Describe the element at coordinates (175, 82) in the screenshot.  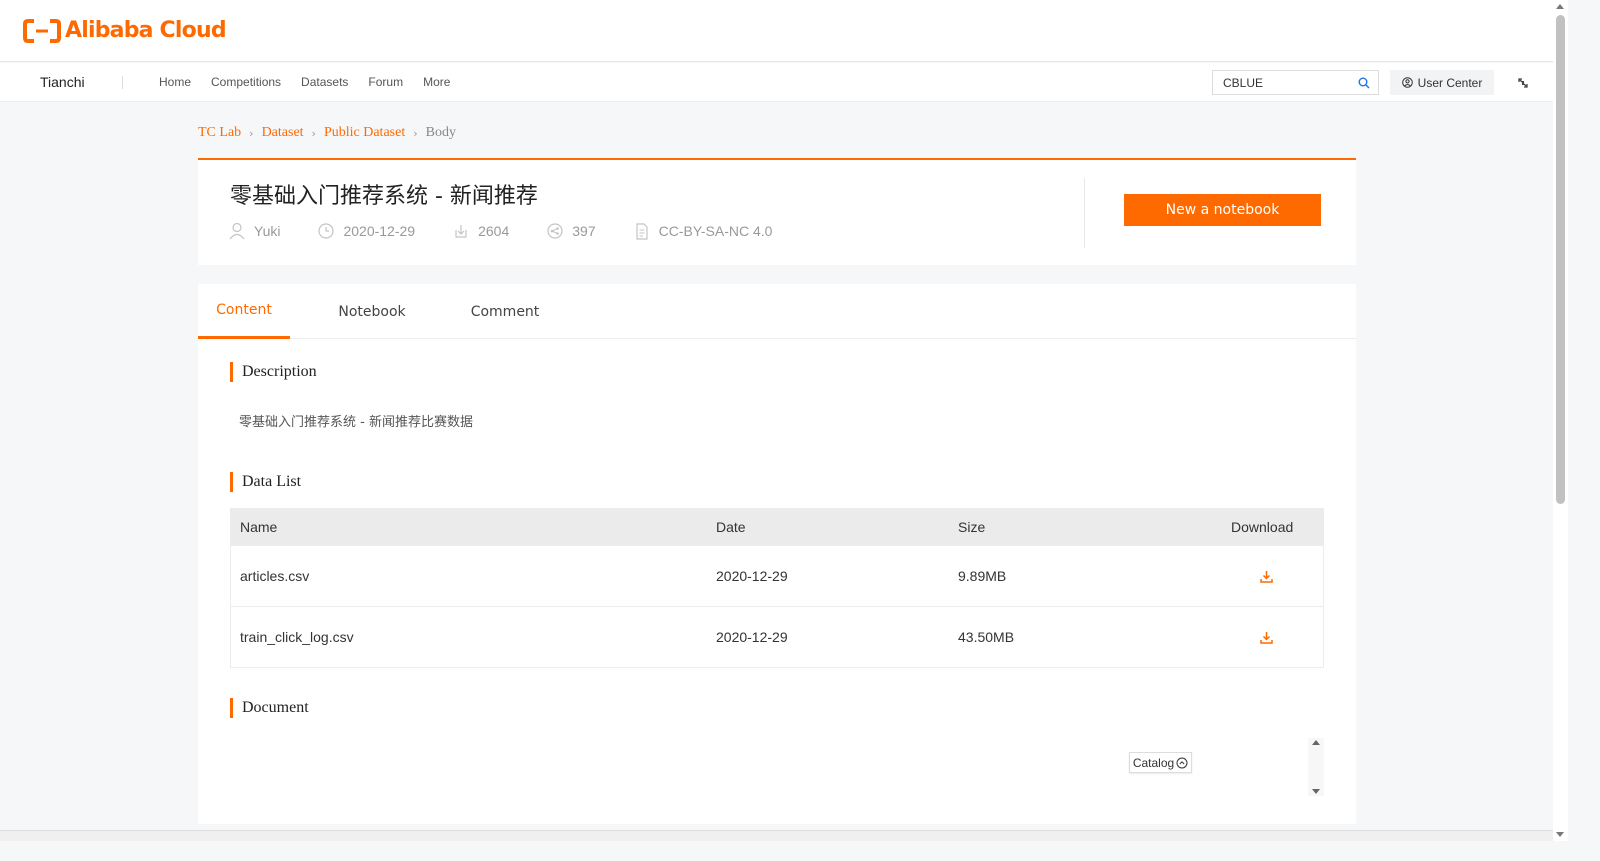
I see `nav-link-home: Home` at that location.